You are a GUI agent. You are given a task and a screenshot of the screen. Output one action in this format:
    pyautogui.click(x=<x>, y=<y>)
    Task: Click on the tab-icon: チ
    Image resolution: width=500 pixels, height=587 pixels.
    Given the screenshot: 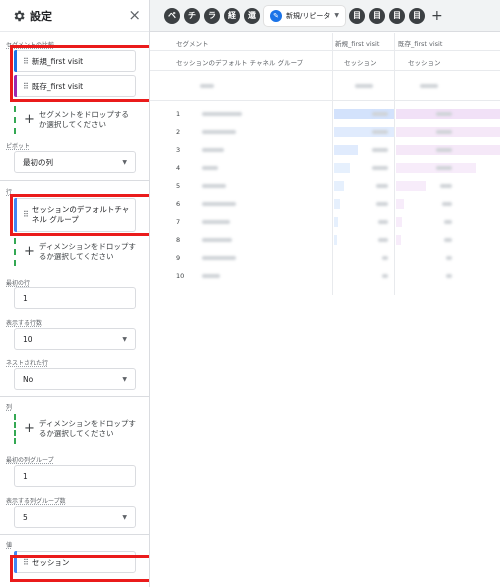 What is the action you would take?
    pyautogui.click(x=192, y=15)
    